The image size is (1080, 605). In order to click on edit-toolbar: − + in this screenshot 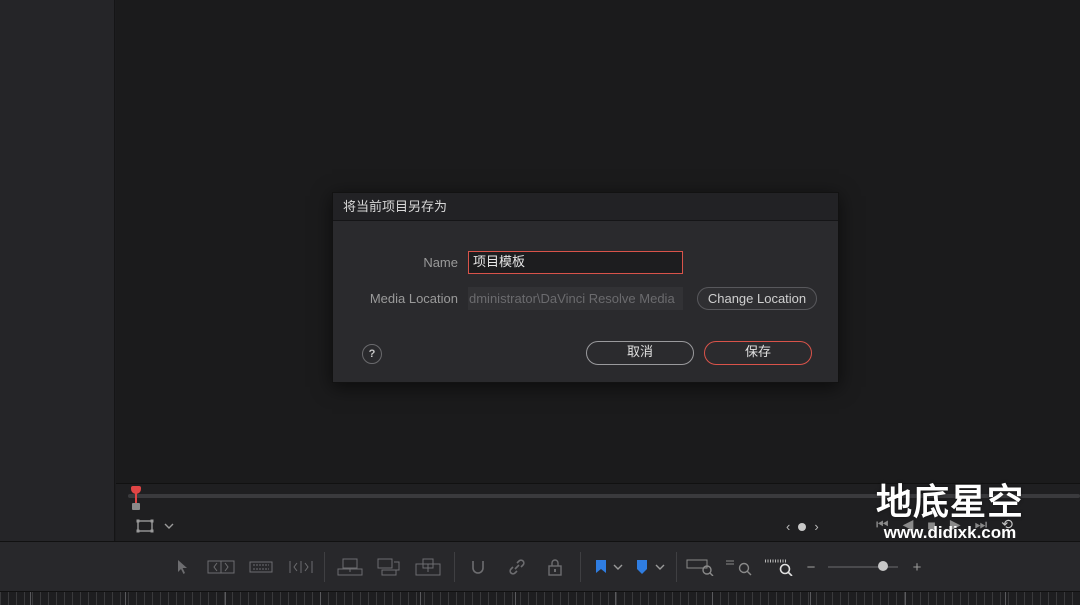, I will do `click(540, 566)`.